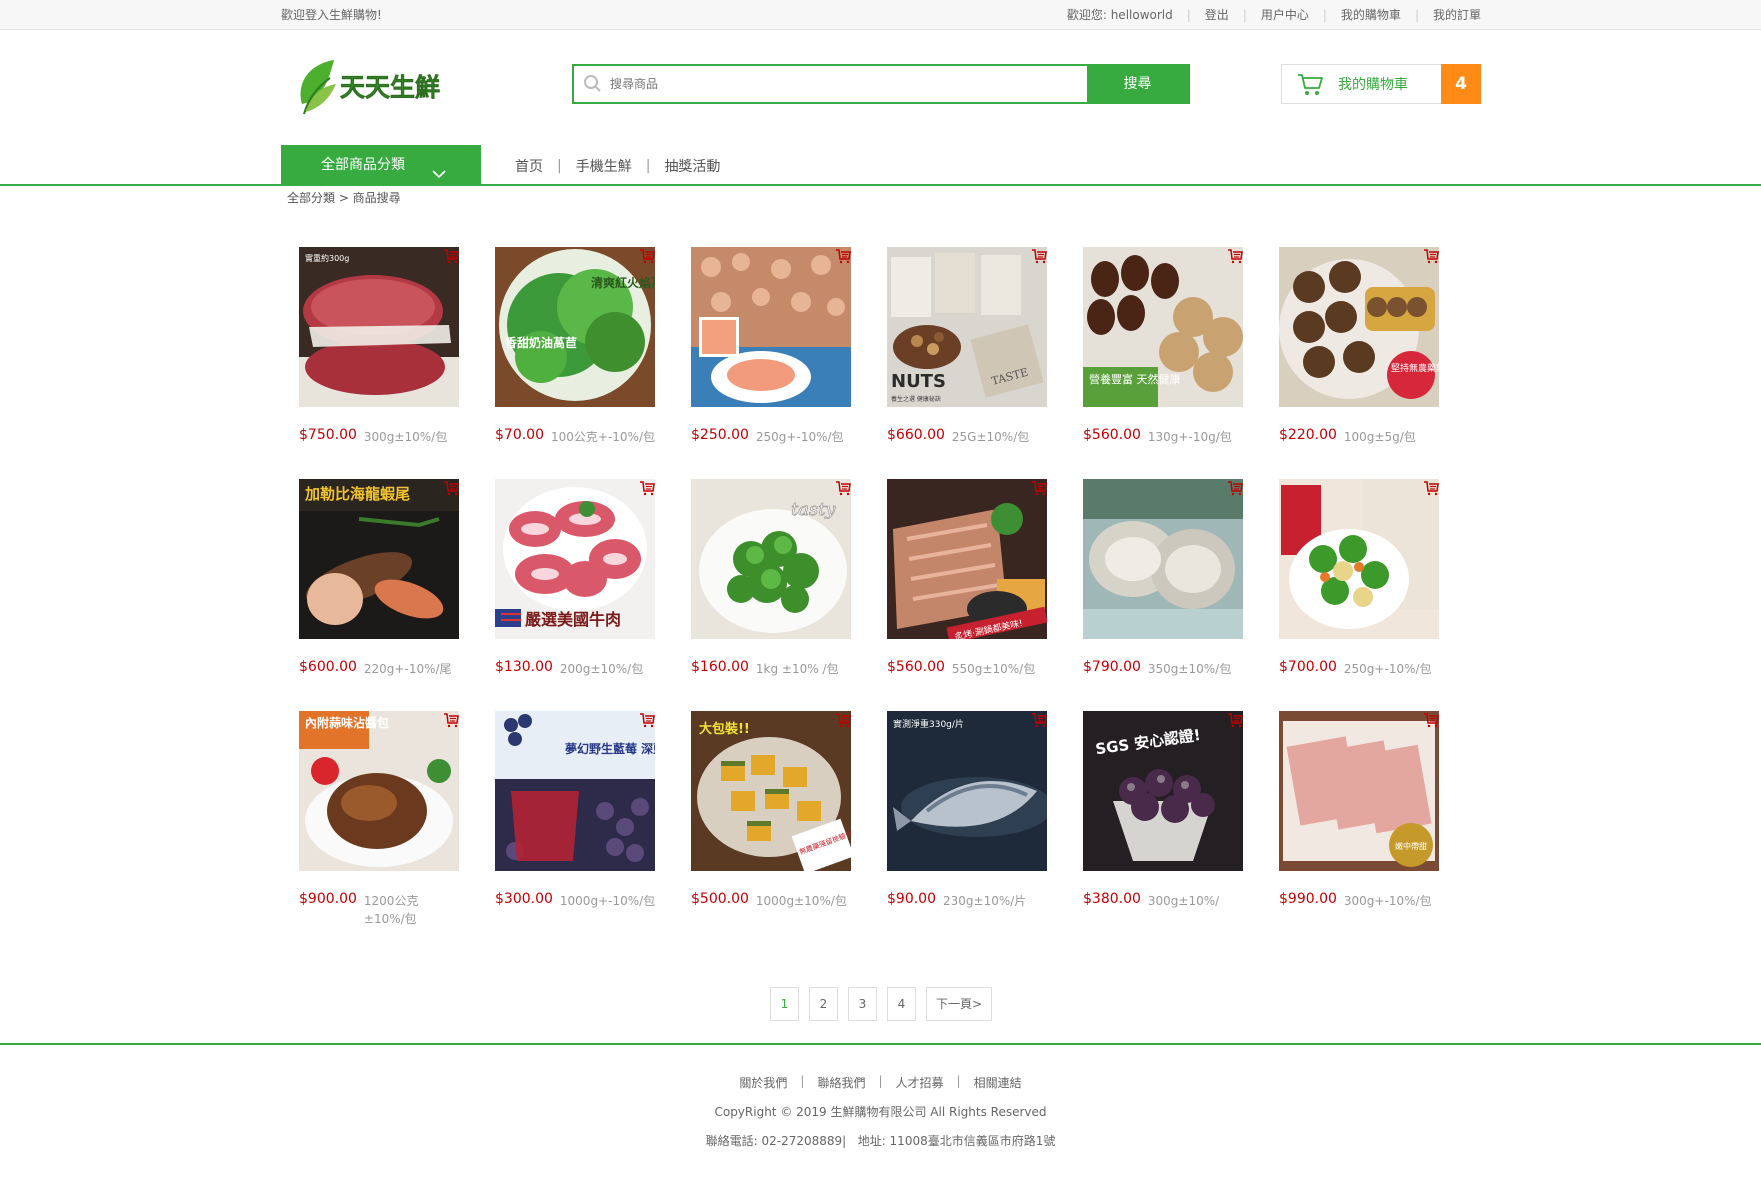 This screenshot has height=1179, width=1761. Describe the element at coordinates (1112, 435) in the screenshot. I see `product-price: $560.00` at that location.